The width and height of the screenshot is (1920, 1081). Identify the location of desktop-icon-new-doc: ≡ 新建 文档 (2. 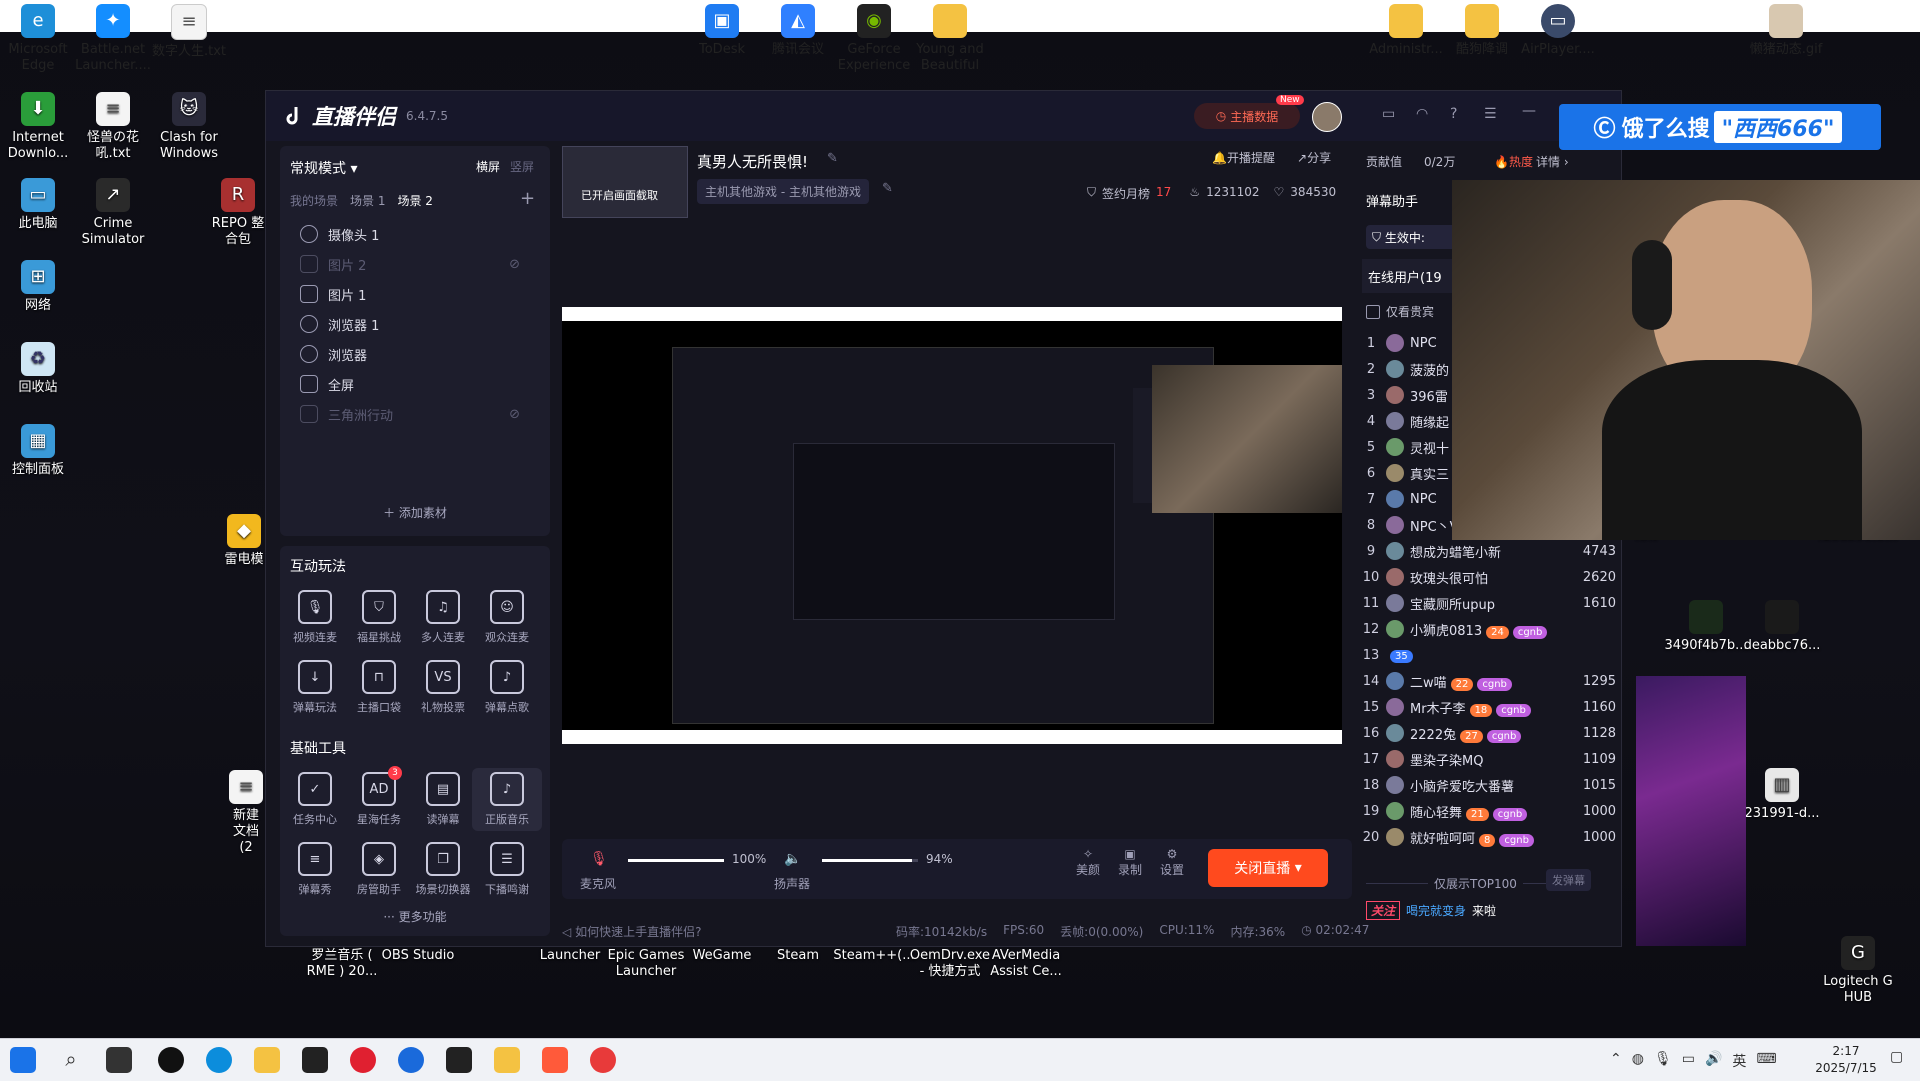
(246, 813).